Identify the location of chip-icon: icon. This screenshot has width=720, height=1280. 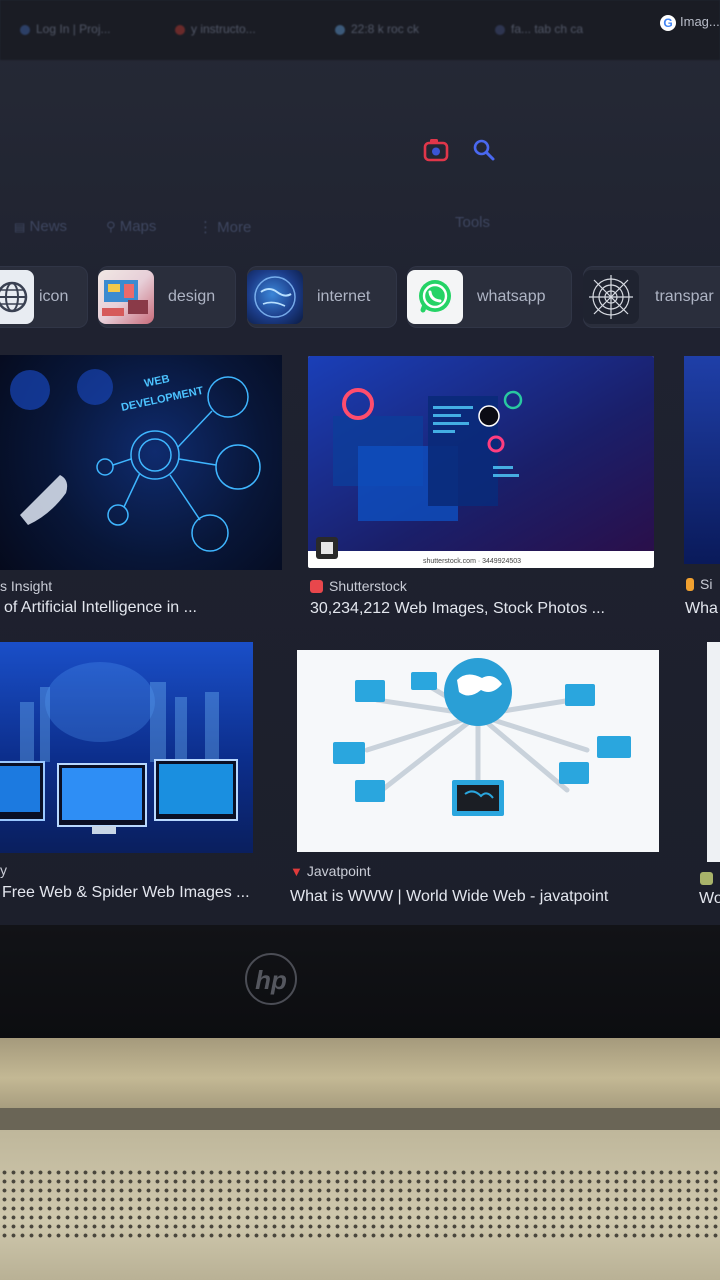
(44, 297).